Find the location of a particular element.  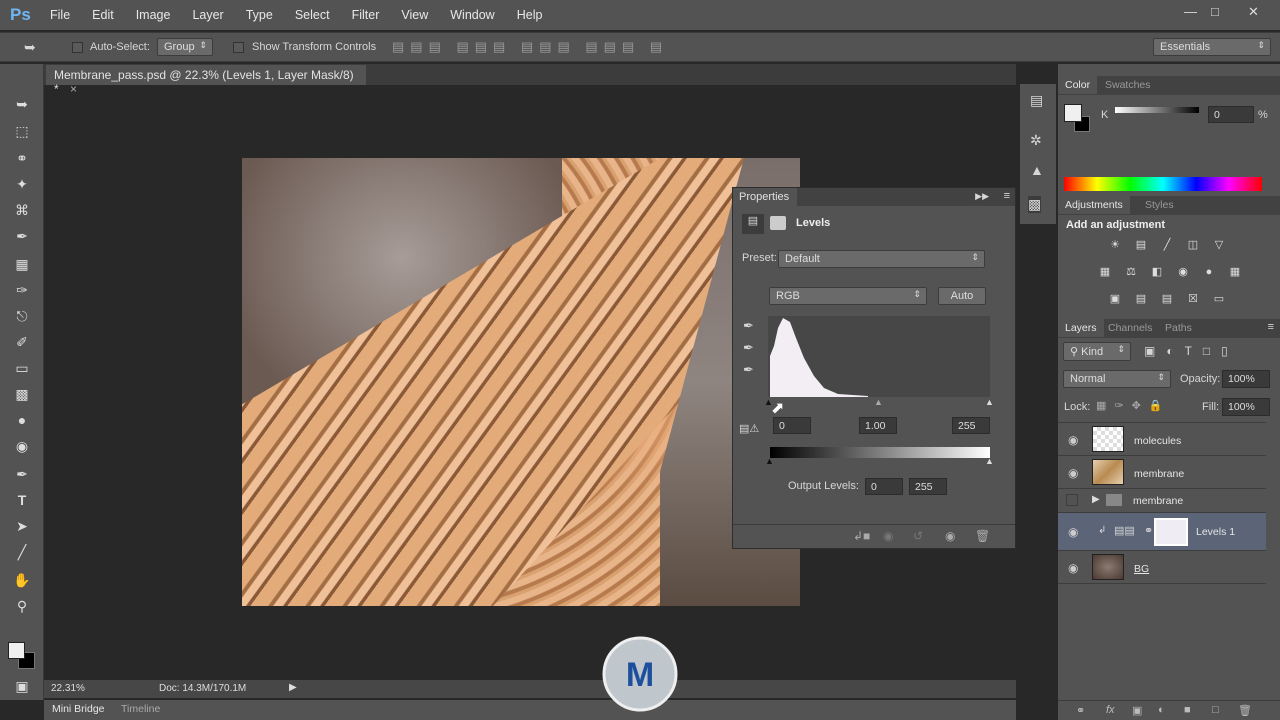

input-gamma-field: 1.00 is located at coordinates (878, 425).